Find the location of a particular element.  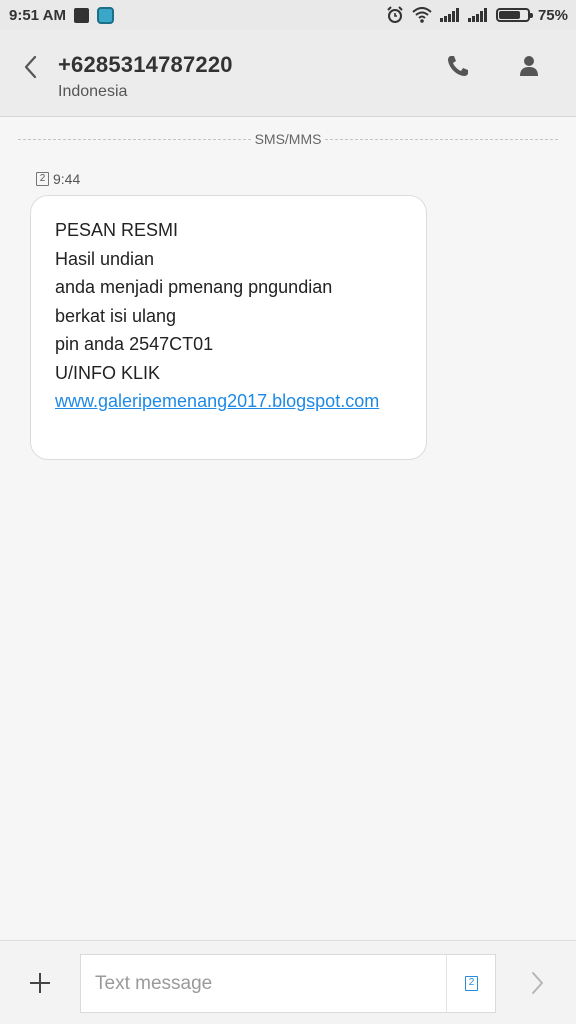

divider-label: SMS/MMS is located at coordinates (288, 139).